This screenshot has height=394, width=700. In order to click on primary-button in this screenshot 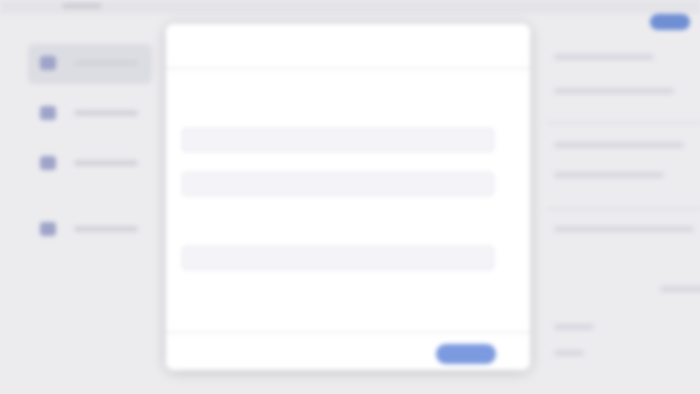, I will do `click(466, 354)`.